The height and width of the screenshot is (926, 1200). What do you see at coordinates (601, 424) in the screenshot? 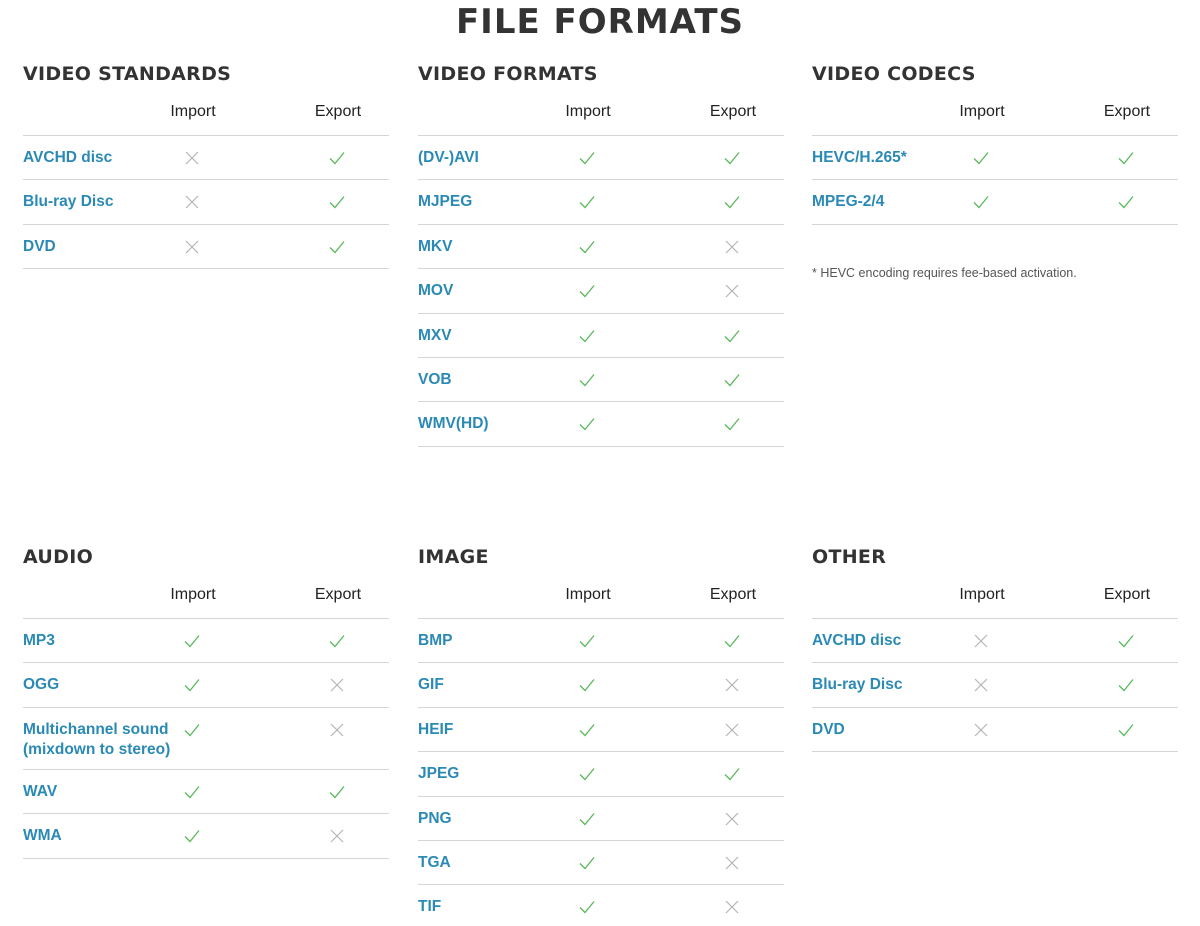
I see `table-row: WMV(HD)` at bounding box center [601, 424].